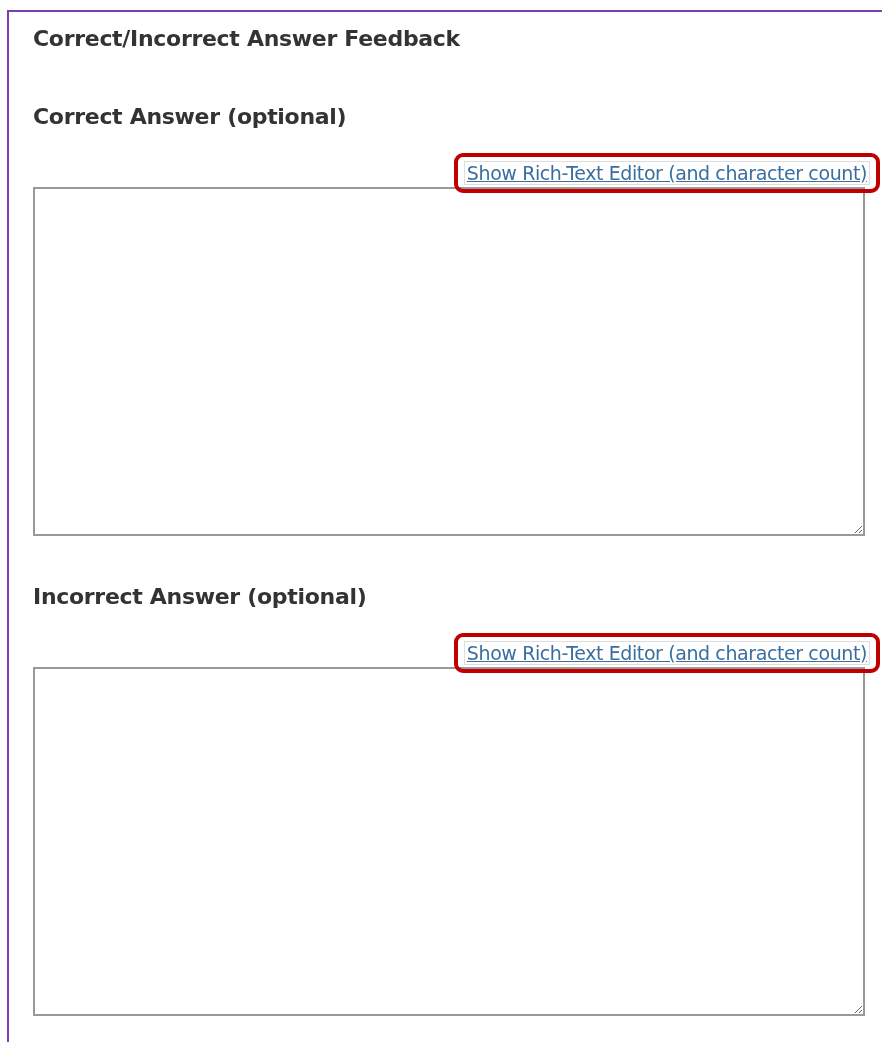  I want to click on section-title: Correct/Incorrect Answer Feedback, so click(247, 39).